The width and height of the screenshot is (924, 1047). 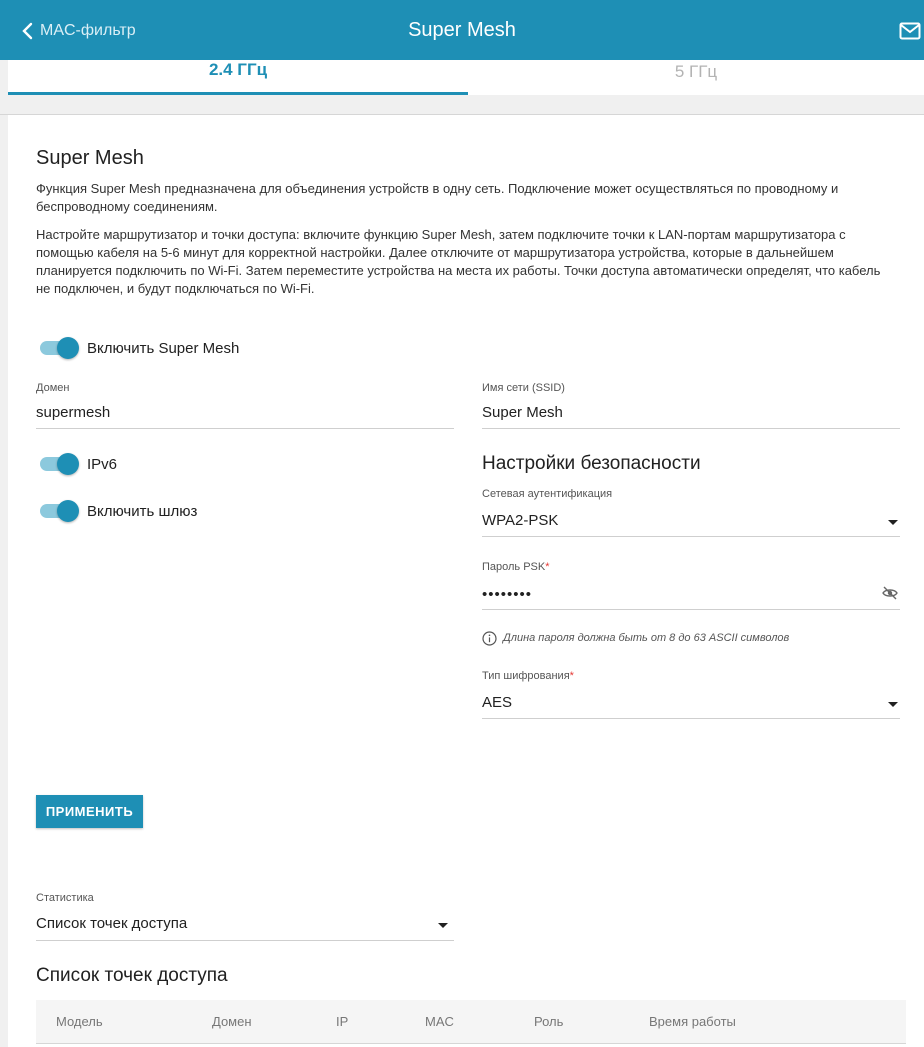 I want to click on info-icon, so click(x=489, y=638).